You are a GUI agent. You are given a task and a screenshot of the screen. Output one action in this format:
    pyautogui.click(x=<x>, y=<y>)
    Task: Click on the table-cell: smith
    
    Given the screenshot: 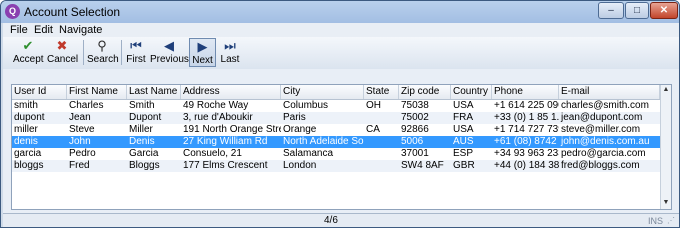 What is the action you would take?
    pyautogui.click(x=26, y=105)
    